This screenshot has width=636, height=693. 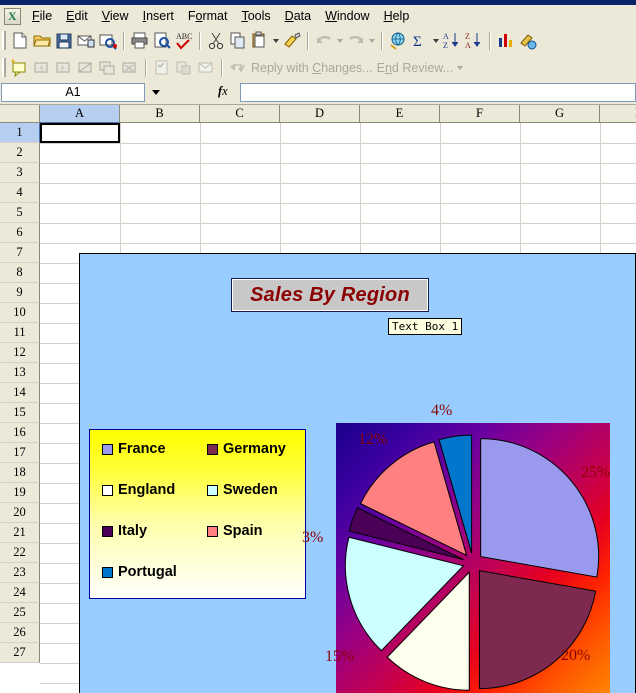 What do you see at coordinates (160, 114) in the screenshot?
I see `column-header-b: B` at bounding box center [160, 114].